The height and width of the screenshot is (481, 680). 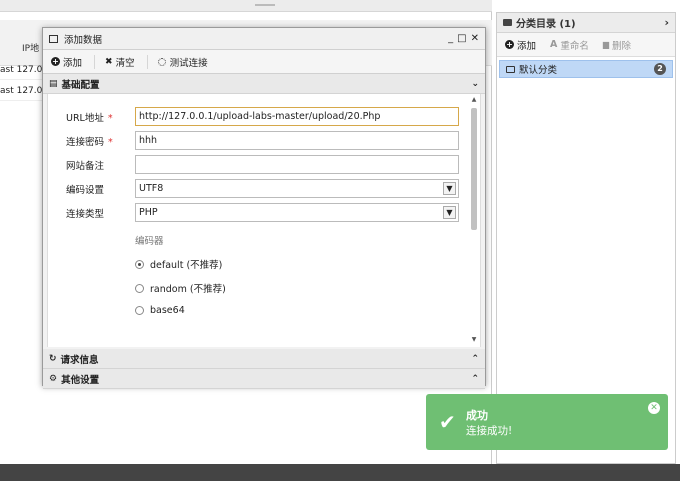 What do you see at coordinates (297, 140) in the screenshot?
I see `password-input` at bounding box center [297, 140].